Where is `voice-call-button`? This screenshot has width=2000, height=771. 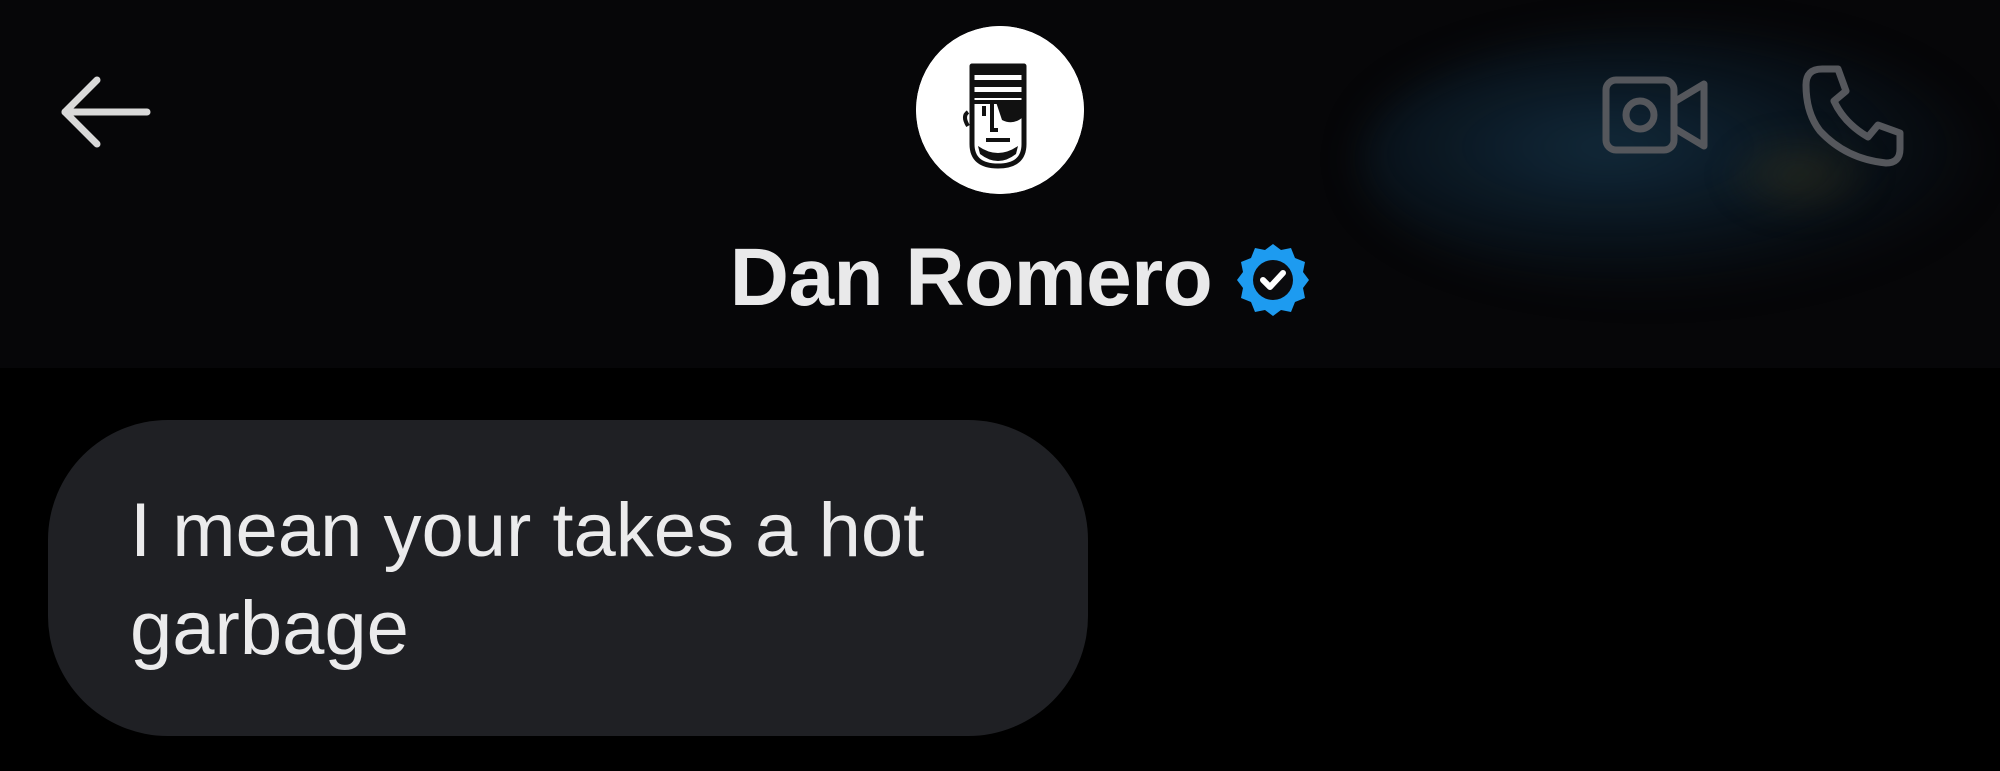
voice-call-button is located at coordinates (1855, 116).